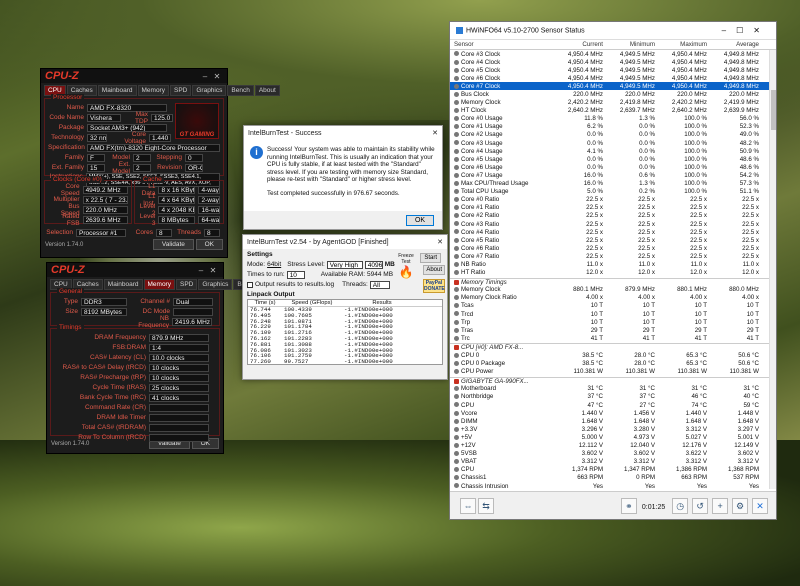  Describe the element at coordinates (430, 258) in the screenshot. I see `start-button: Start` at that location.